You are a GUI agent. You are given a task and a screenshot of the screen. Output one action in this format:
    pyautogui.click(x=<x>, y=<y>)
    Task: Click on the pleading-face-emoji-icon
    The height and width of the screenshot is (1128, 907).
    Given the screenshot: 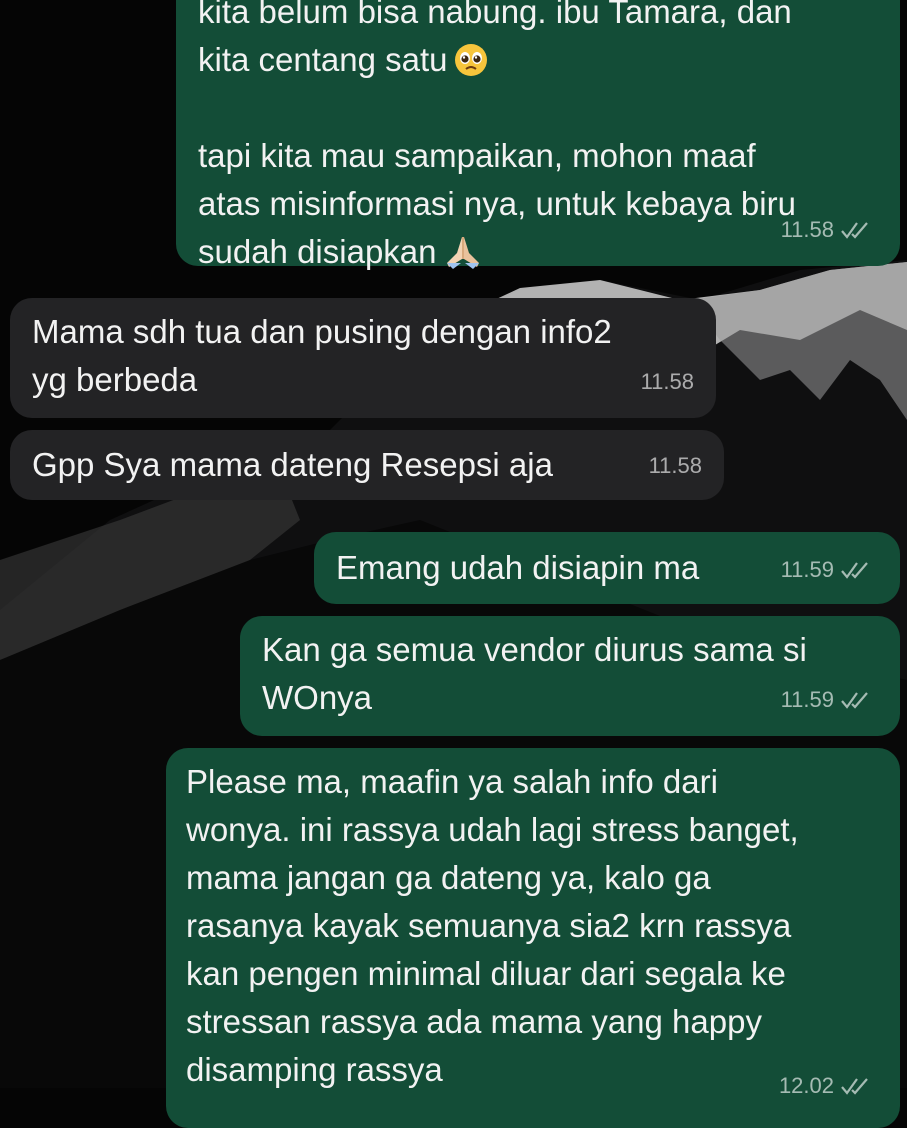 What is the action you would take?
    pyautogui.click(x=470, y=60)
    